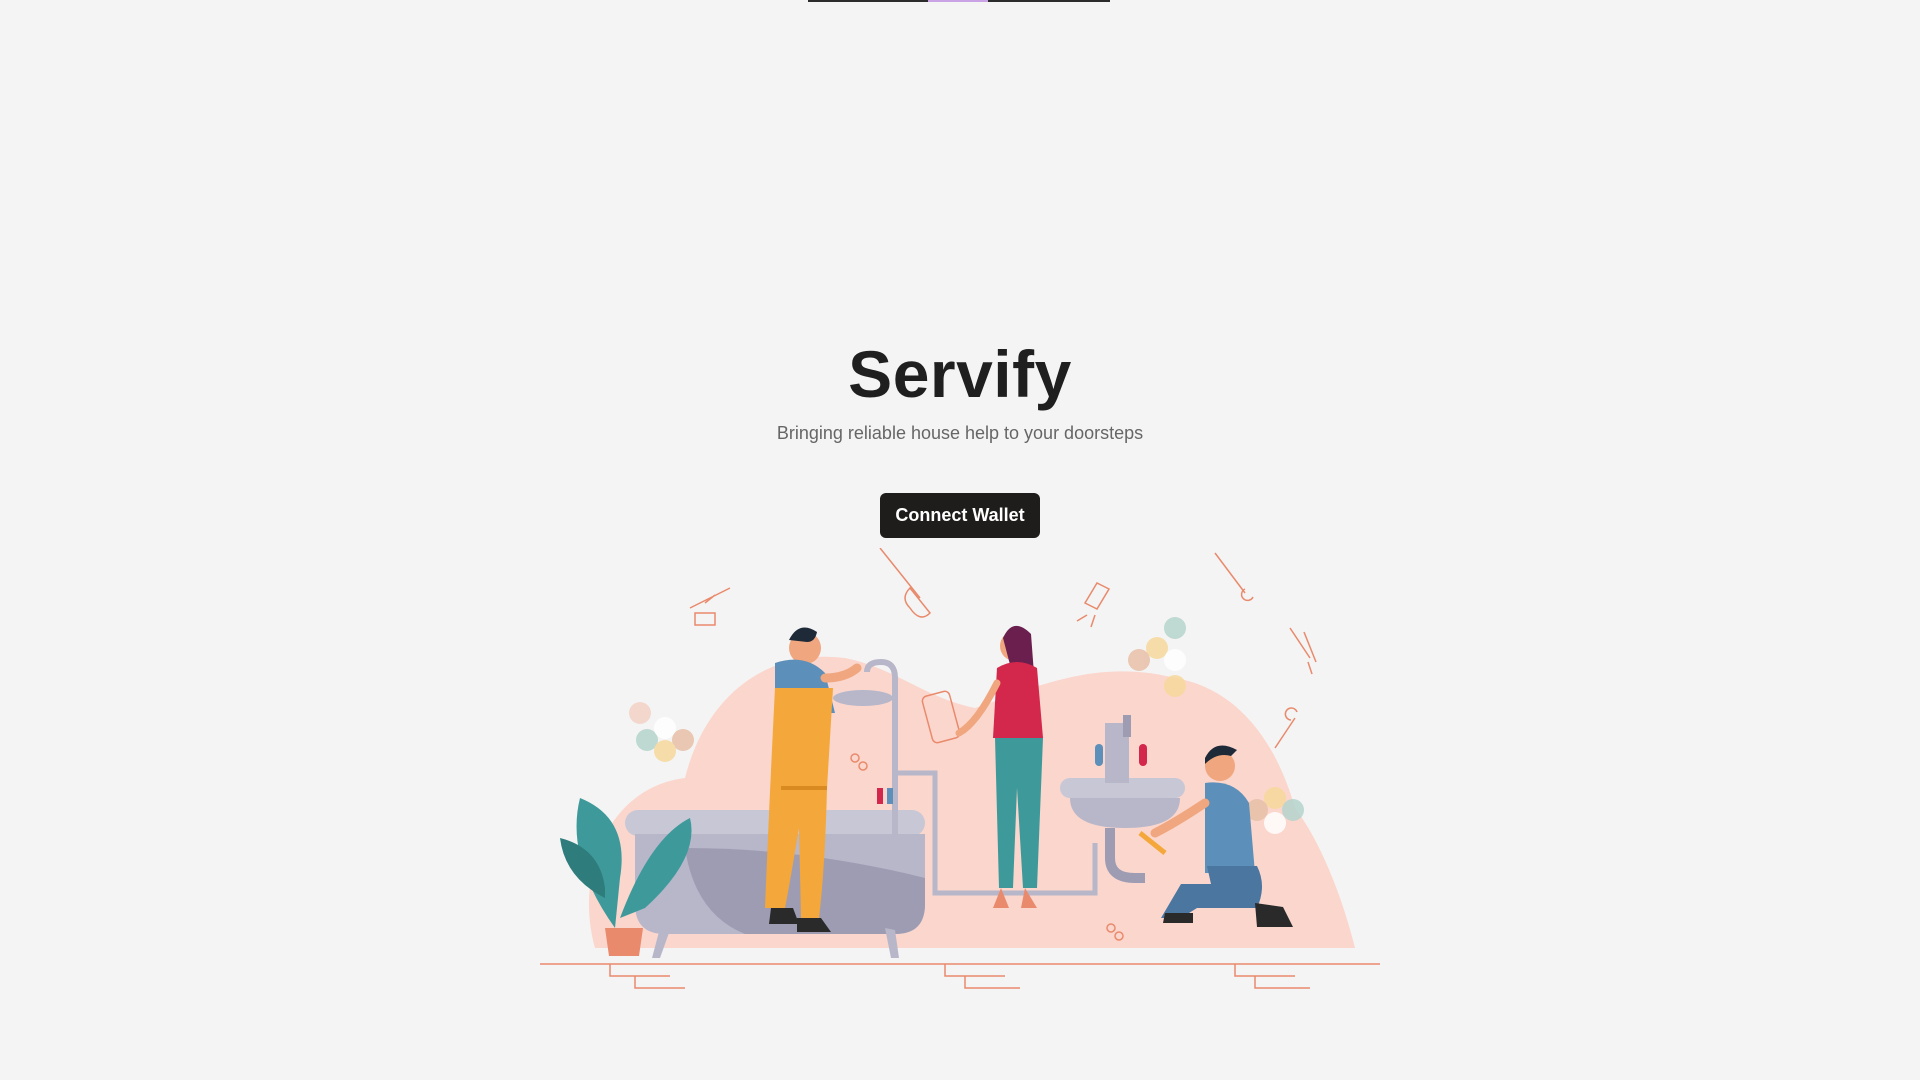 Image resolution: width=1920 pixels, height=1080 pixels. I want to click on plunger-icon, so click(905, 583).